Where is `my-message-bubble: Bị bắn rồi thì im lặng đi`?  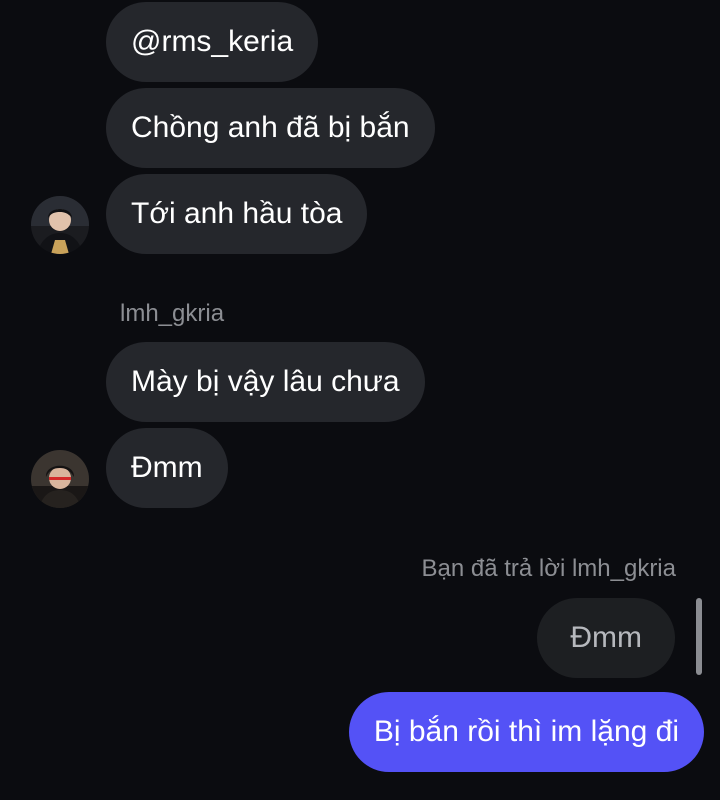
my-message-bubble: Bị bắn rồi thì im lặng đi is located at coordinates (526, 732).